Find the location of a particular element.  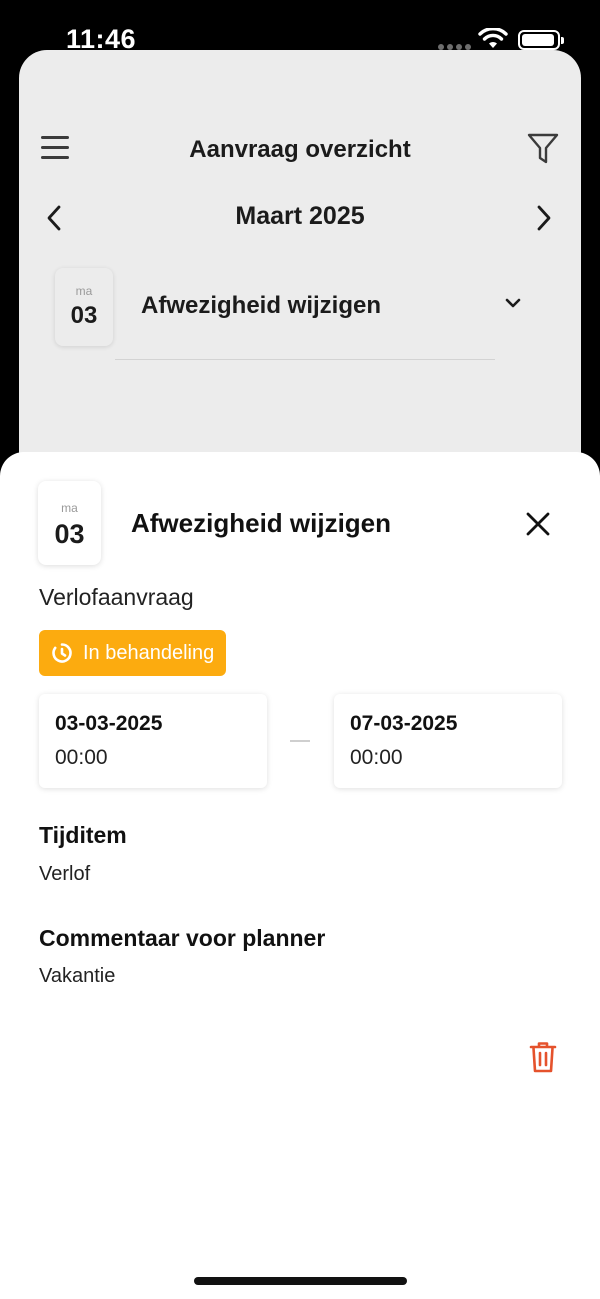

close-icon is located at coordinates (538, 524).